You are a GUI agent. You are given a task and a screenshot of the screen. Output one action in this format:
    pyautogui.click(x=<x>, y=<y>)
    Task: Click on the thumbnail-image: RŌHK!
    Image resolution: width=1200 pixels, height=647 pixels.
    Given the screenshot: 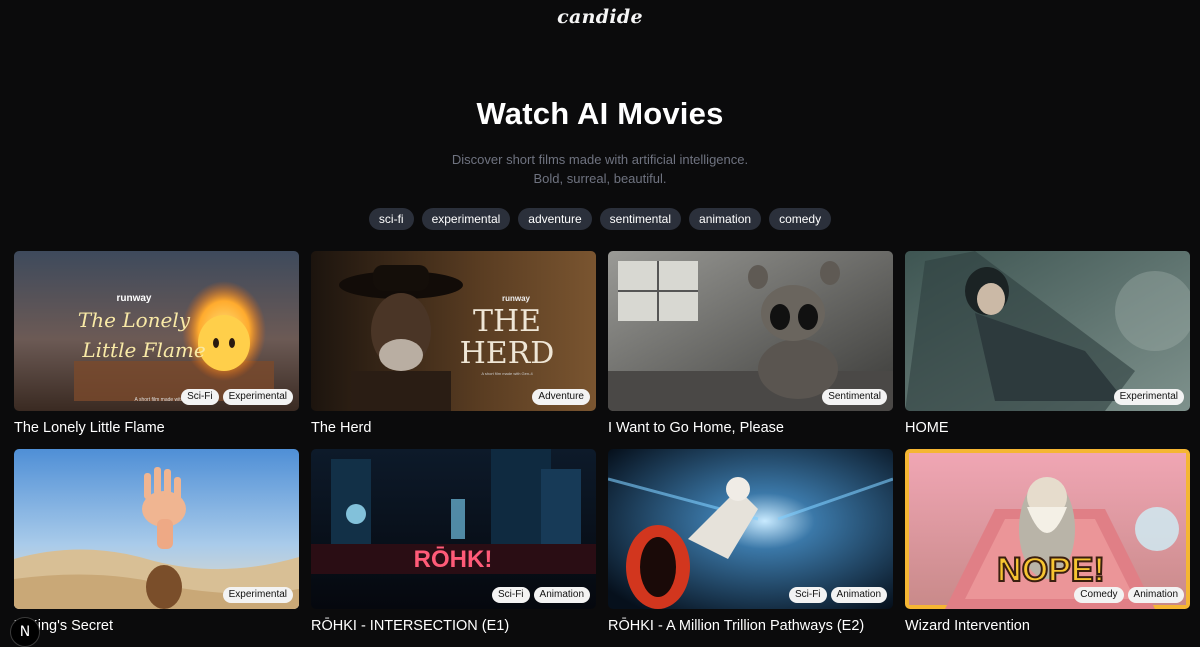 What is the action you would take?
    pyautogui.click(x=453, y=529)
    